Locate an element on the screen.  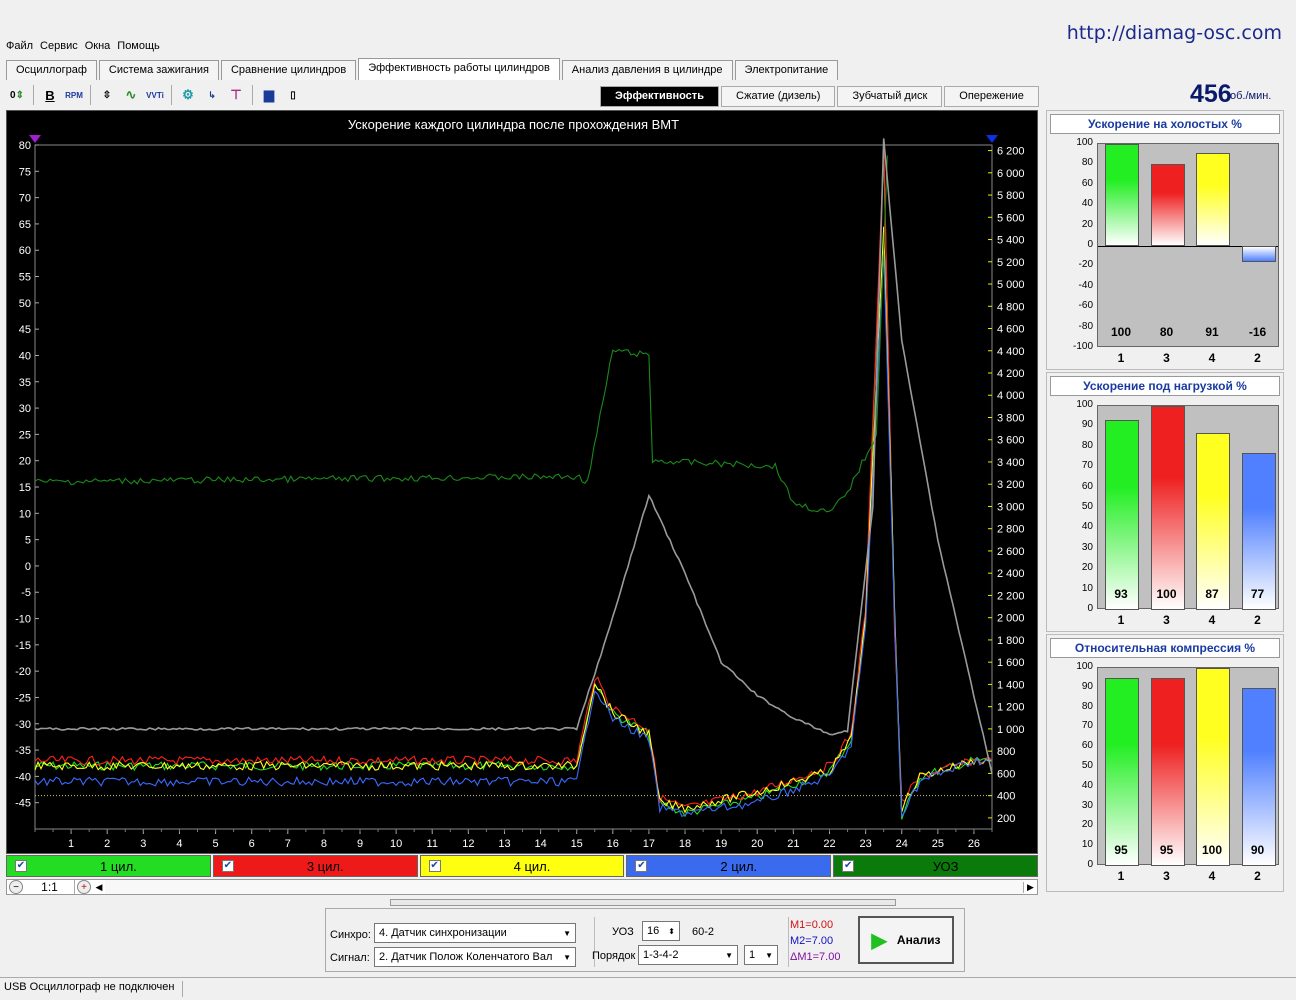
y-left-tick-label: 20 is located at coordinates (25, 462).